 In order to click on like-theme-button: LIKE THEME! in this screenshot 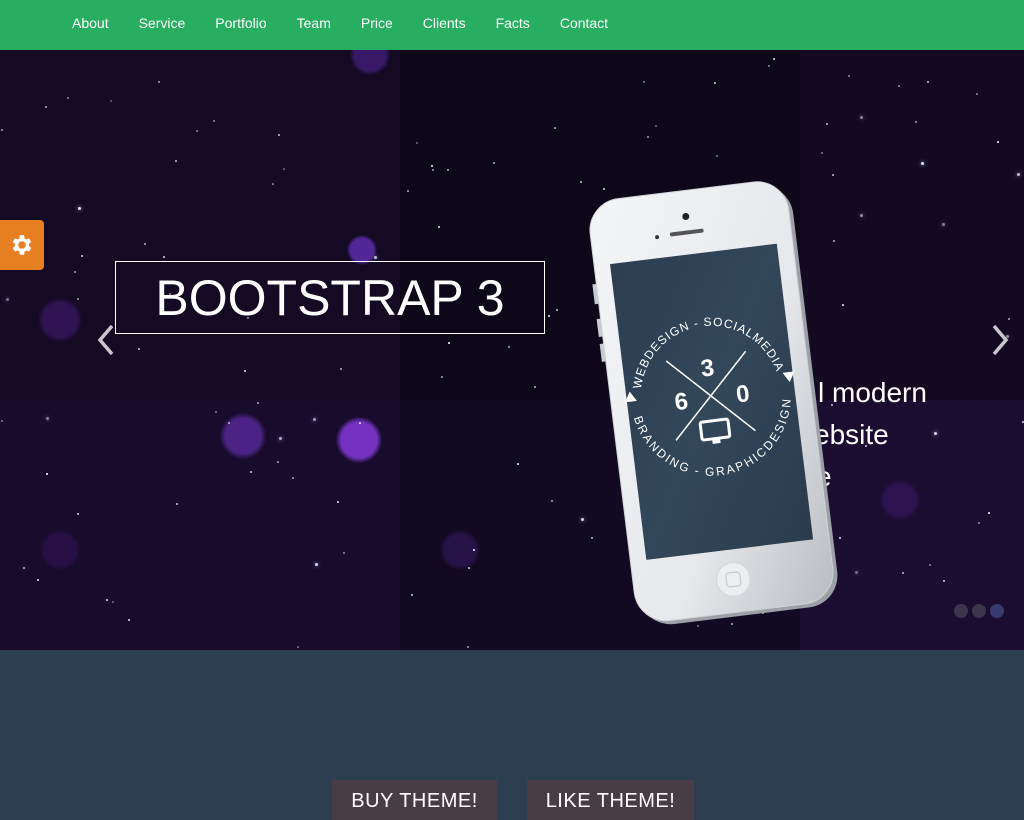, I will do `click(610, 800)`.